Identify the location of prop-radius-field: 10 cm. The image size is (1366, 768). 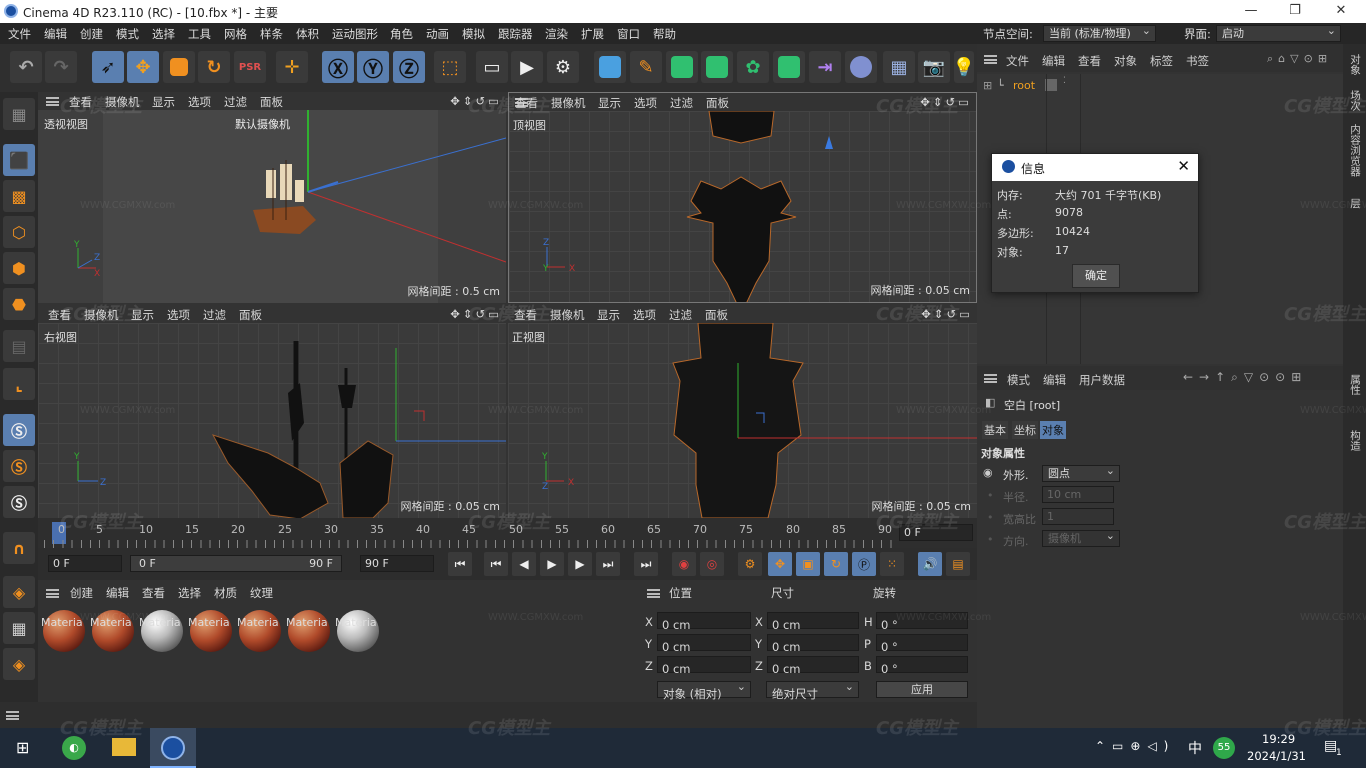
(1078, 494).